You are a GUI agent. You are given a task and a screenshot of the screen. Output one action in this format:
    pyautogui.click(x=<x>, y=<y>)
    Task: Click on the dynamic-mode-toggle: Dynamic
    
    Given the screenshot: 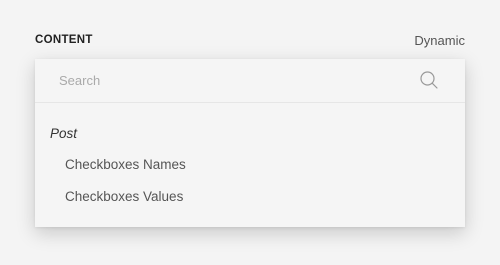 What is the action you would take?
    pyautogui.click(x=439, y=40)
    